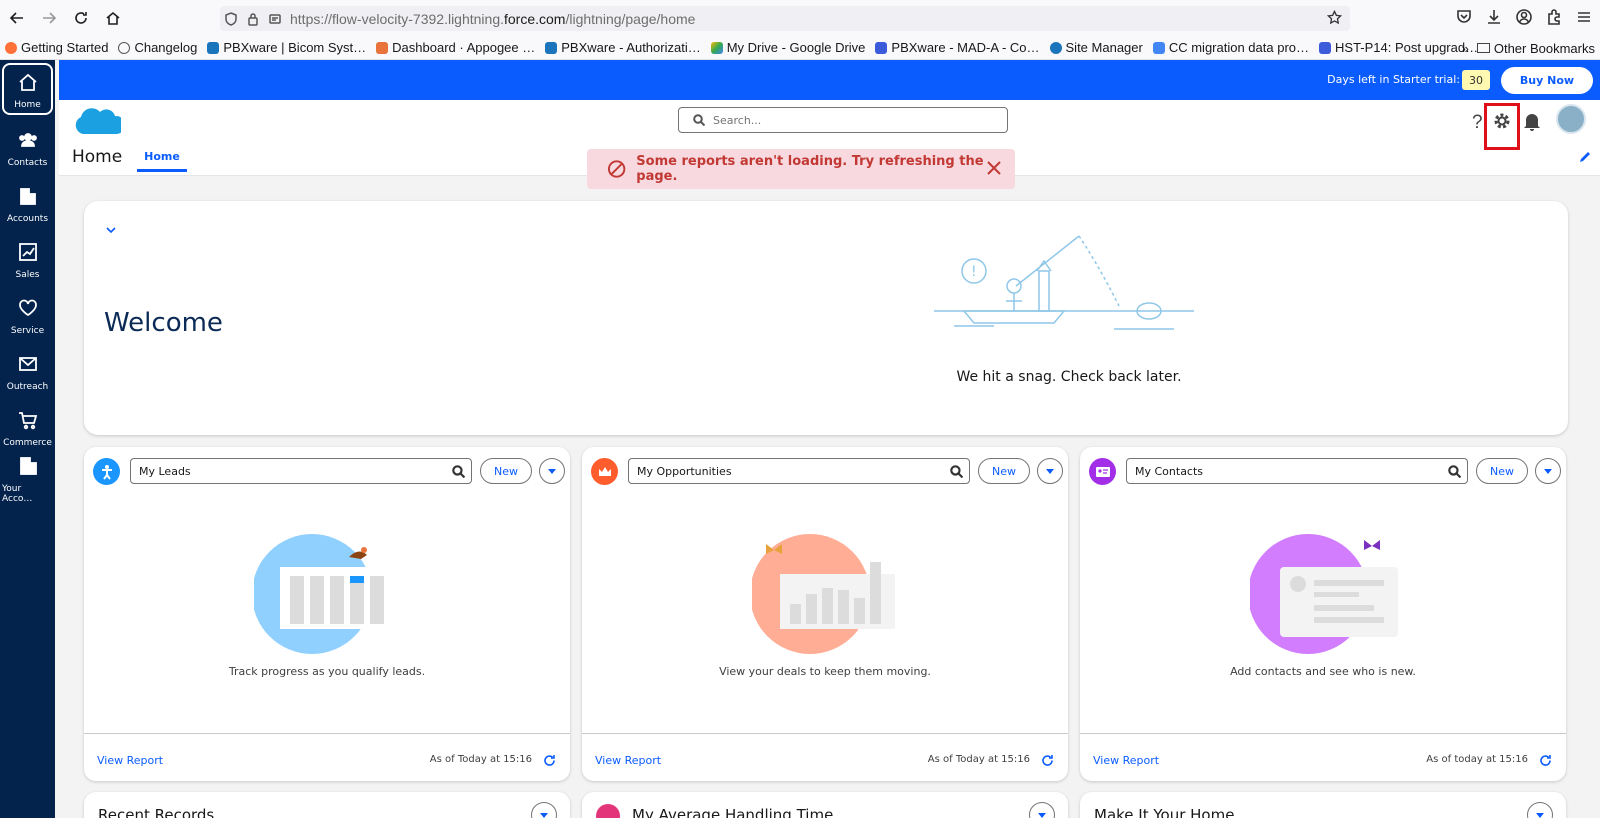 This screenshot has height=818, width=1600. I want to click on forward-icon, so click(49, 18).